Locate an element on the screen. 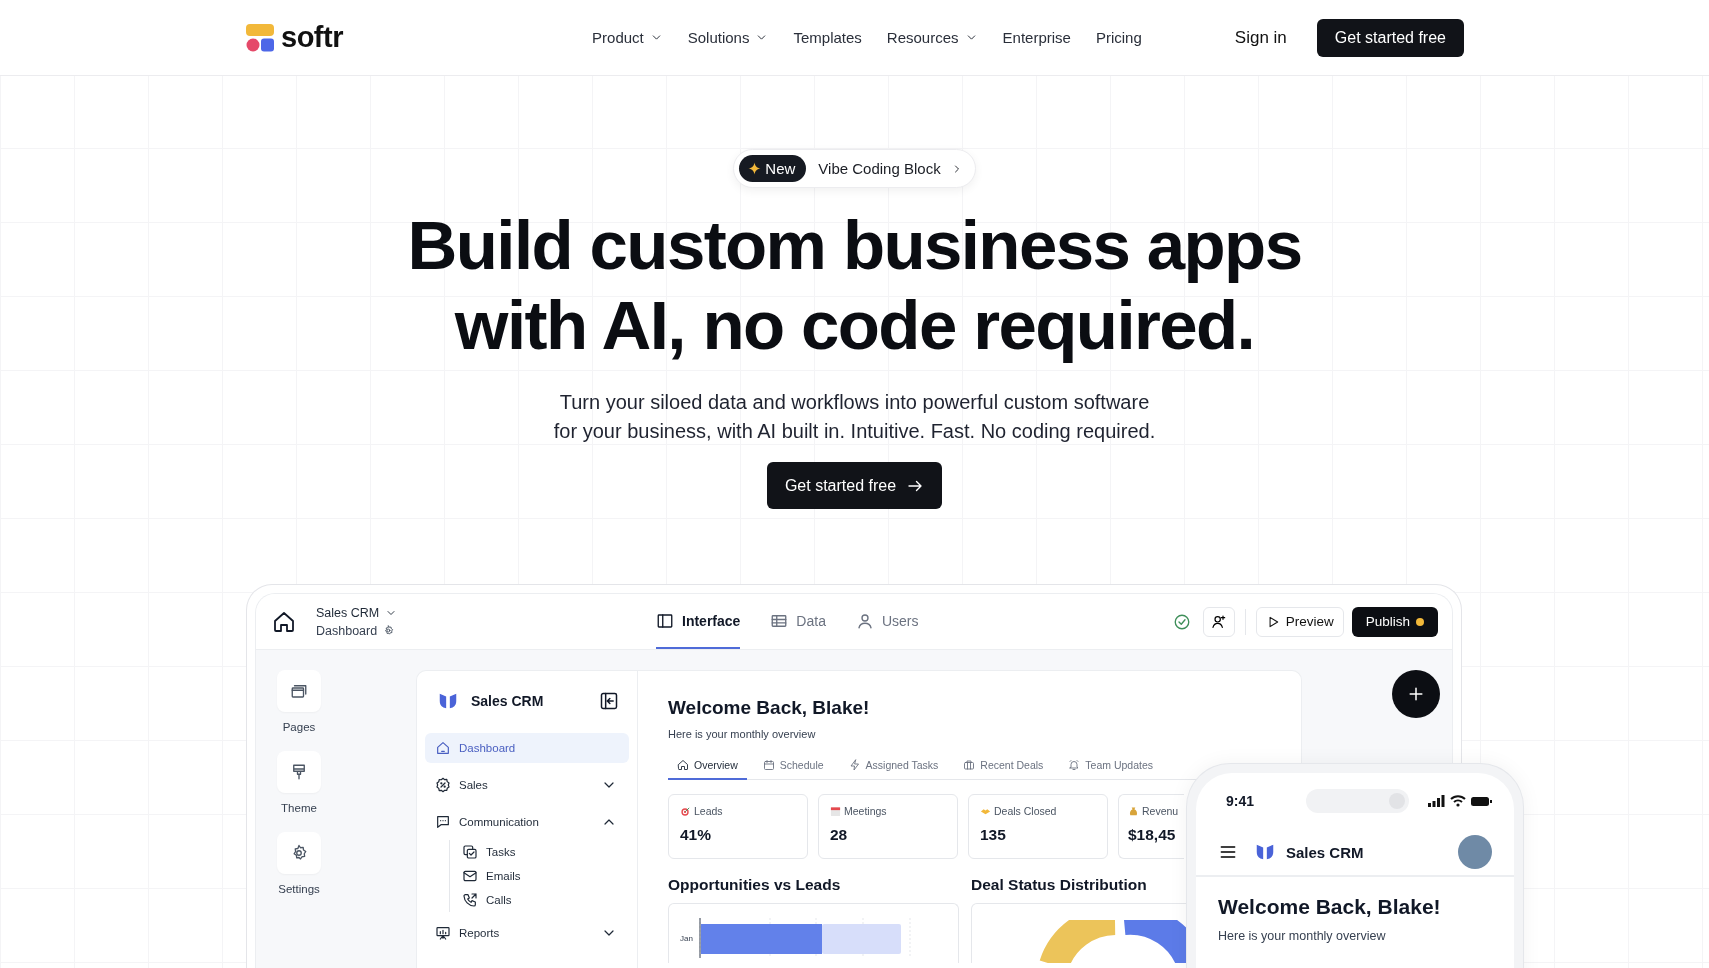 This screenshot has width=1709, height=968. user-icon is located at coordinates (864, 620).